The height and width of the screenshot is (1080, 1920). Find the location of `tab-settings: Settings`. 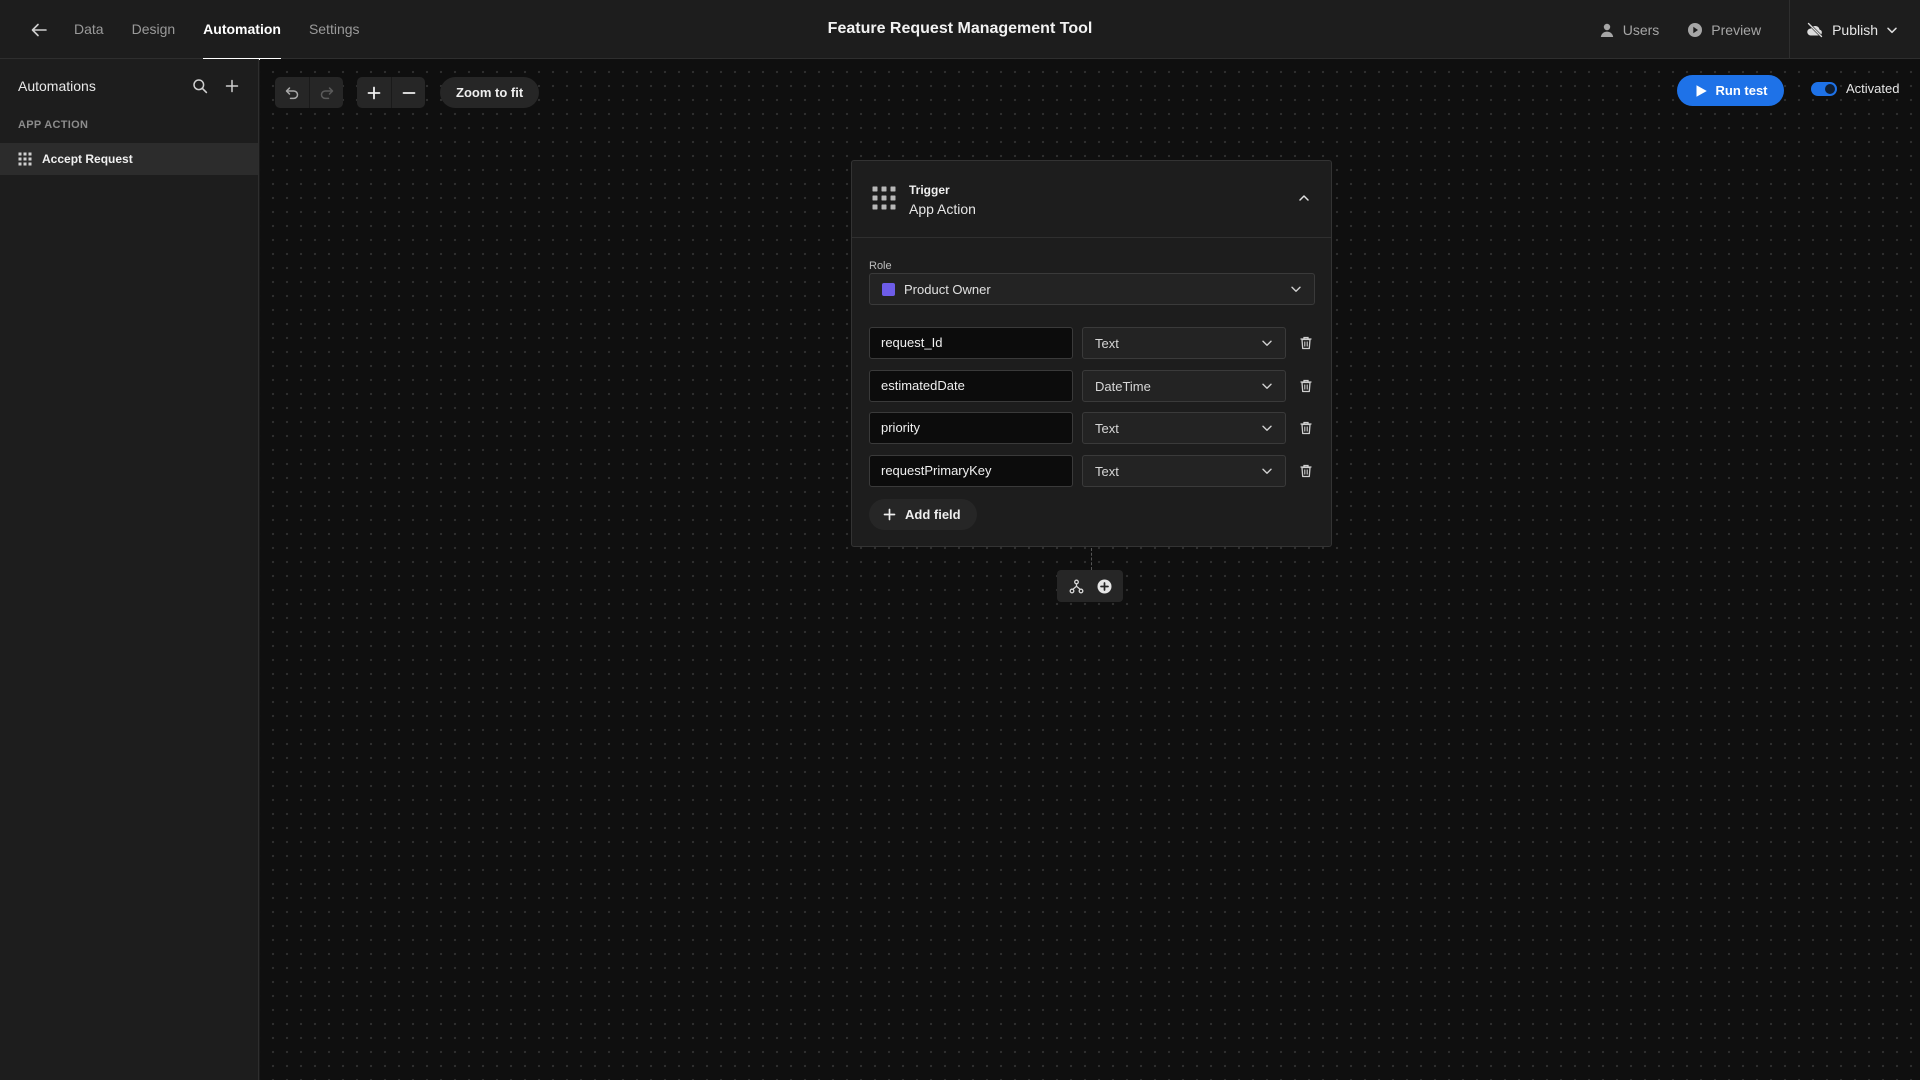

tab-settings: Settings is located at coordinates (334, 29).